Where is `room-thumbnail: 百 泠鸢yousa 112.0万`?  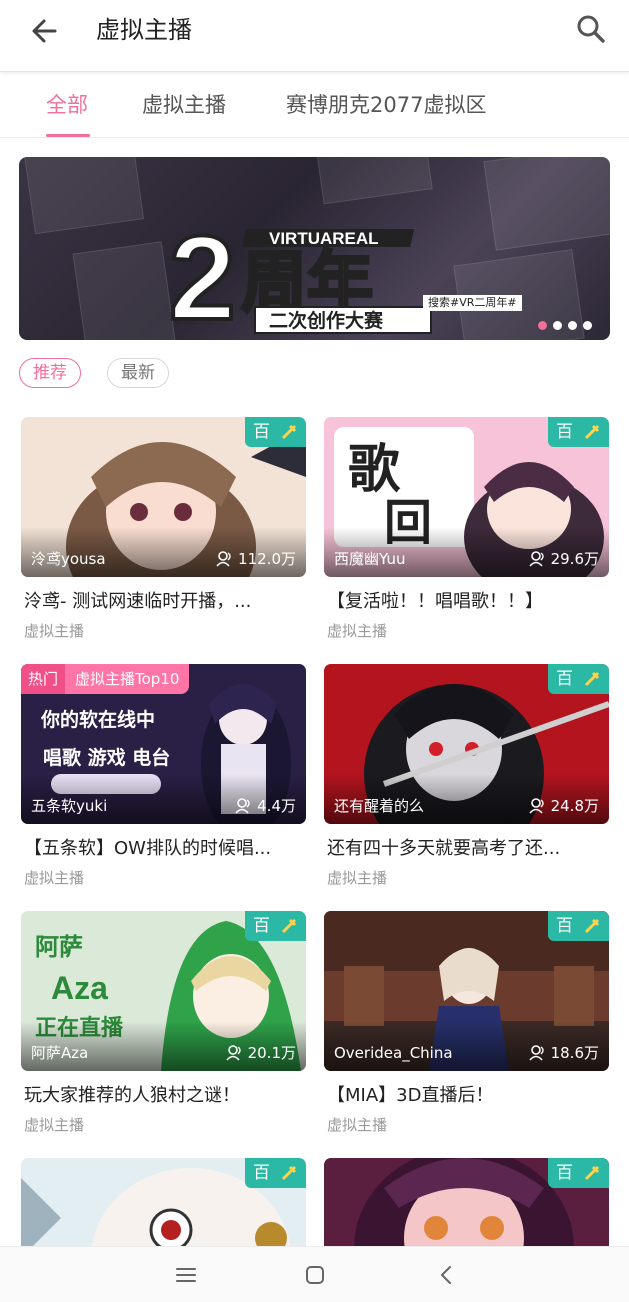 room-thumbnail: 百 泠鸢yousa 112.0万 is located at coordinates (163, 497).